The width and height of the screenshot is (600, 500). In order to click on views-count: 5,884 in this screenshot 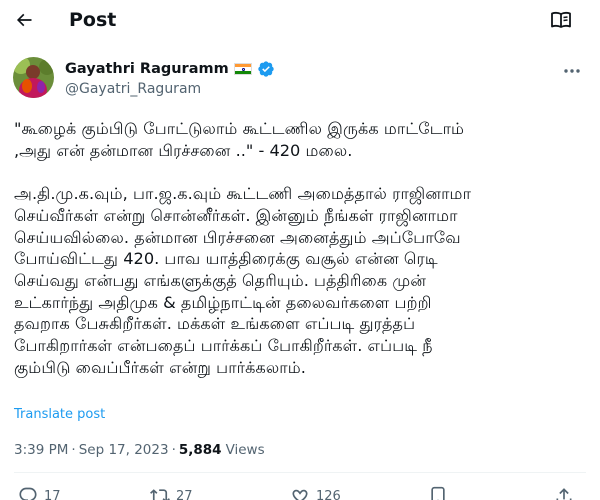, I will do `click(200, 450)`.